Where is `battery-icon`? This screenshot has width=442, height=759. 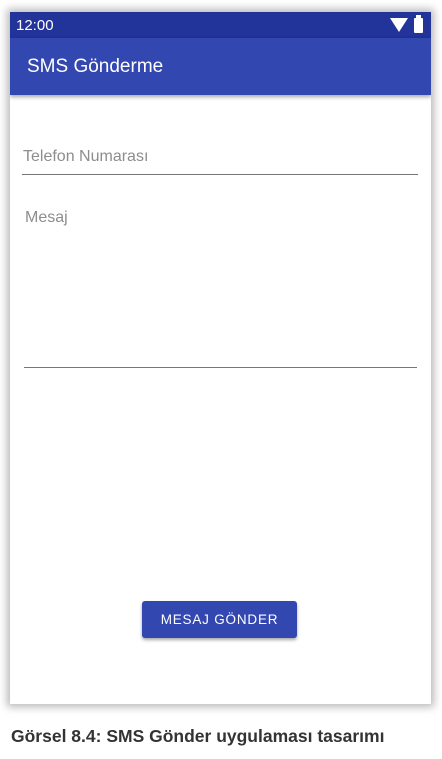 battery-icon is located at coordinates (418, 23).